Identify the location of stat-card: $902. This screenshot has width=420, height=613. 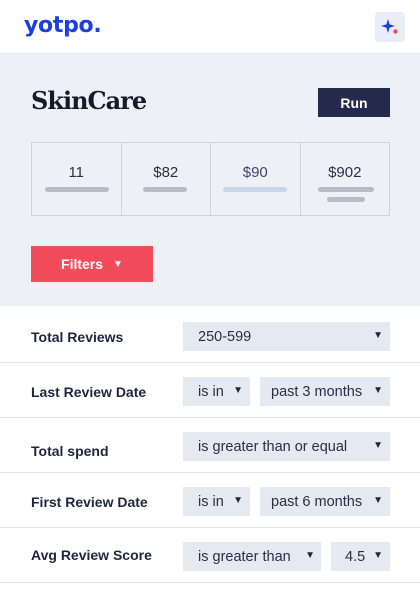
(345, 179).